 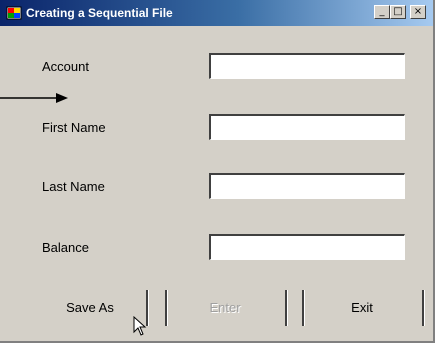 I want to click on window-title: Creating a Sequential File, so click(x=99, y=13).